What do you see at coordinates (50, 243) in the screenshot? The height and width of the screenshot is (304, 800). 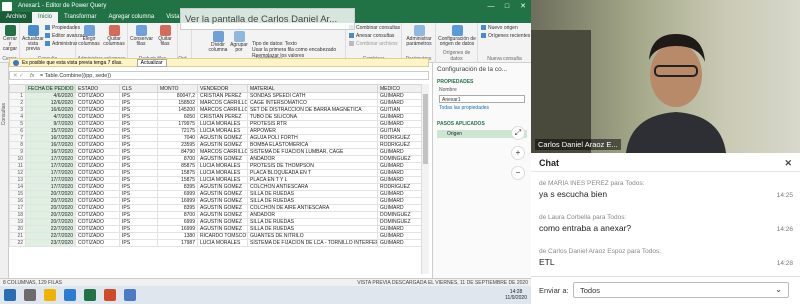 I see `table-cell: 23/7/2020` at bounding box center [50, 243].